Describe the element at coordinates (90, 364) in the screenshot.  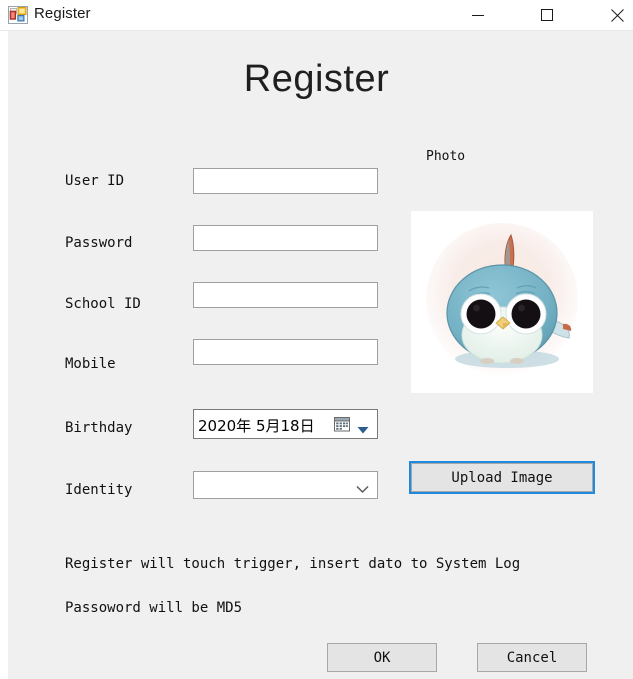
I see `label-mobile: Mobile` at that location.